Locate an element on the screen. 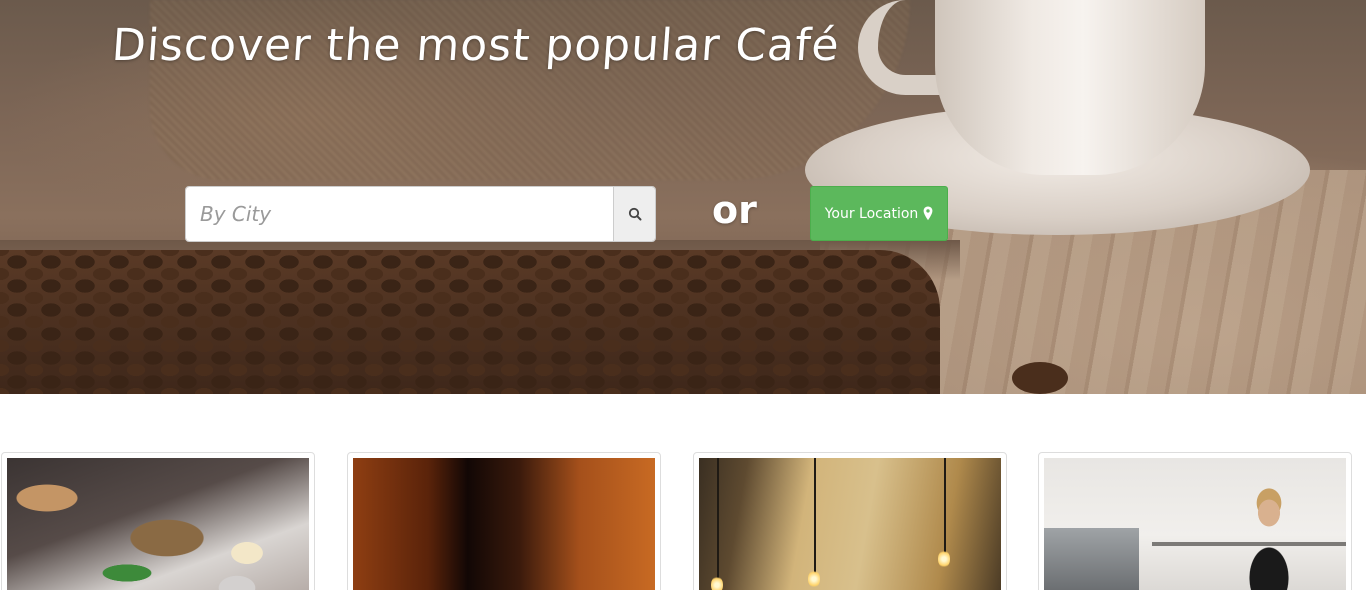  city-search-input is located at coordinates (399, 214).